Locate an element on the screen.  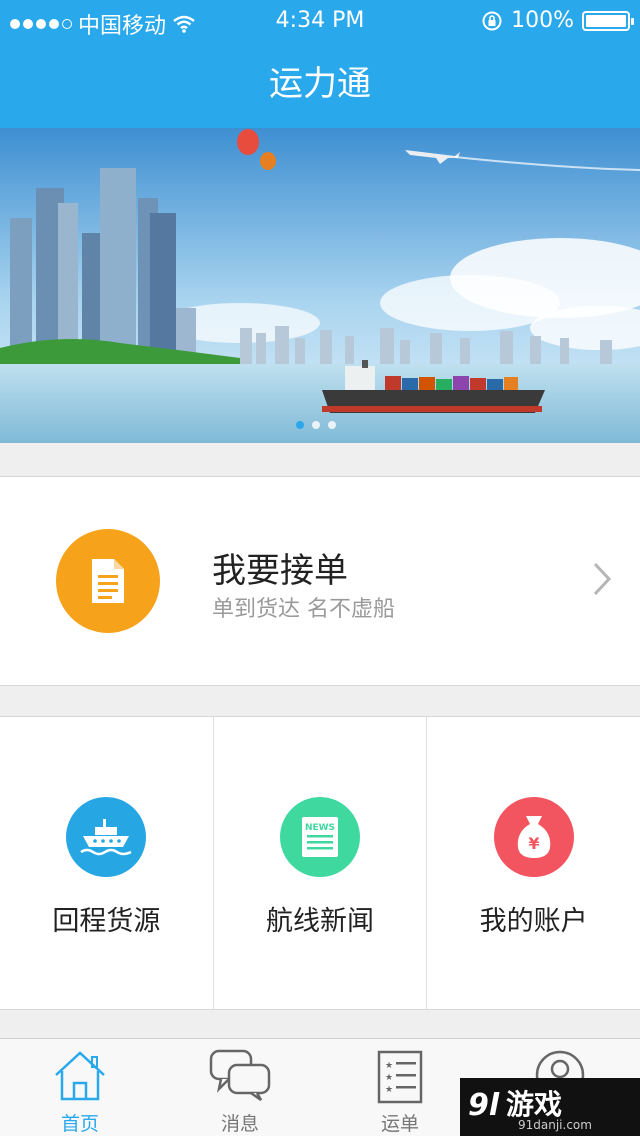
chevron-right-icon is located at coordinates (602, 579).